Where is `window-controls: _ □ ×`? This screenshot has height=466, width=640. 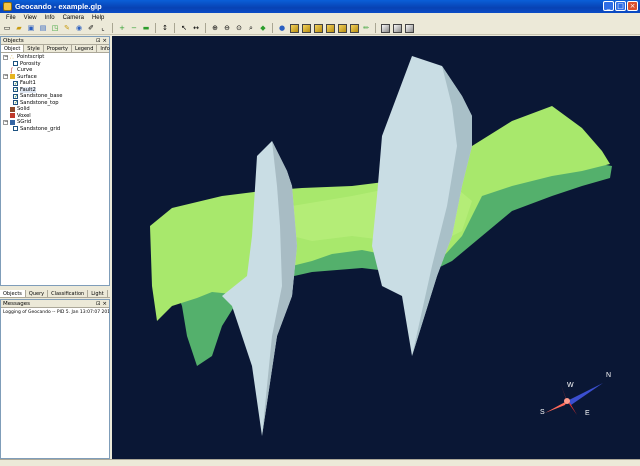
window-controls: _ □ × is located at coordinates (620, 6).